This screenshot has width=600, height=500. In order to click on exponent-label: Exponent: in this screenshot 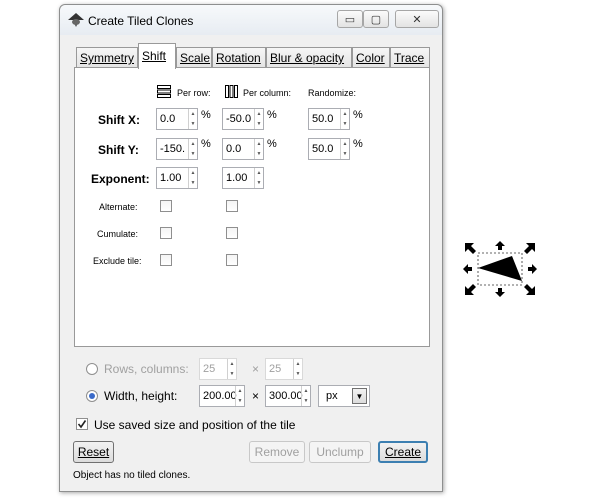, I will do `click(120, 179)`.